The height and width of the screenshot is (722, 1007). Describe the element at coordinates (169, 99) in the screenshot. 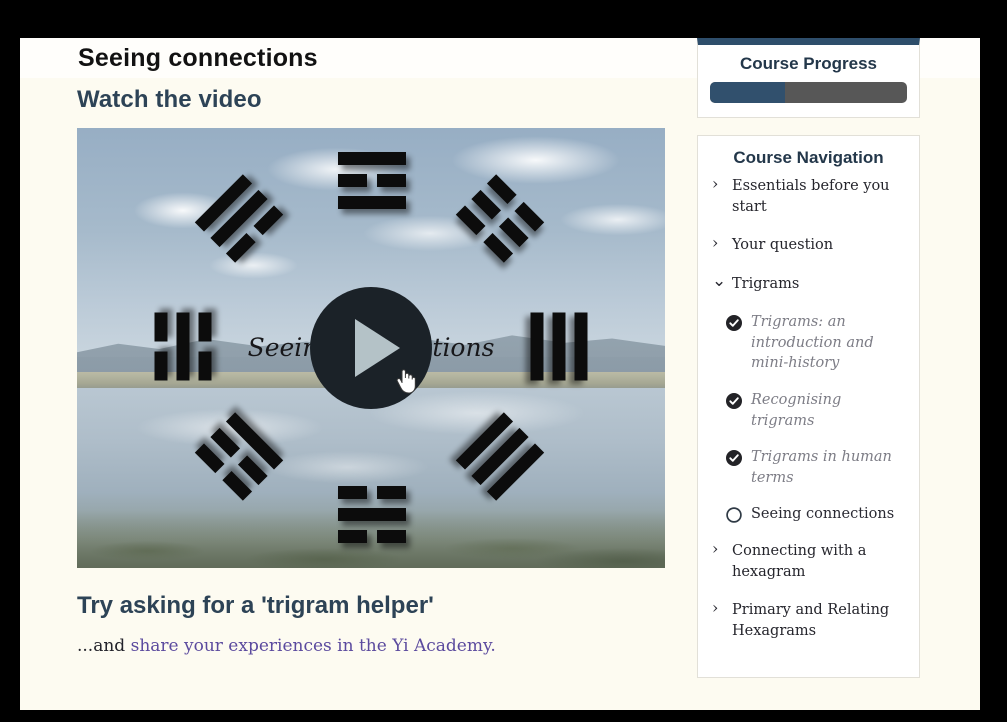

I see `watch-video-heading: Watch the video` at that location.